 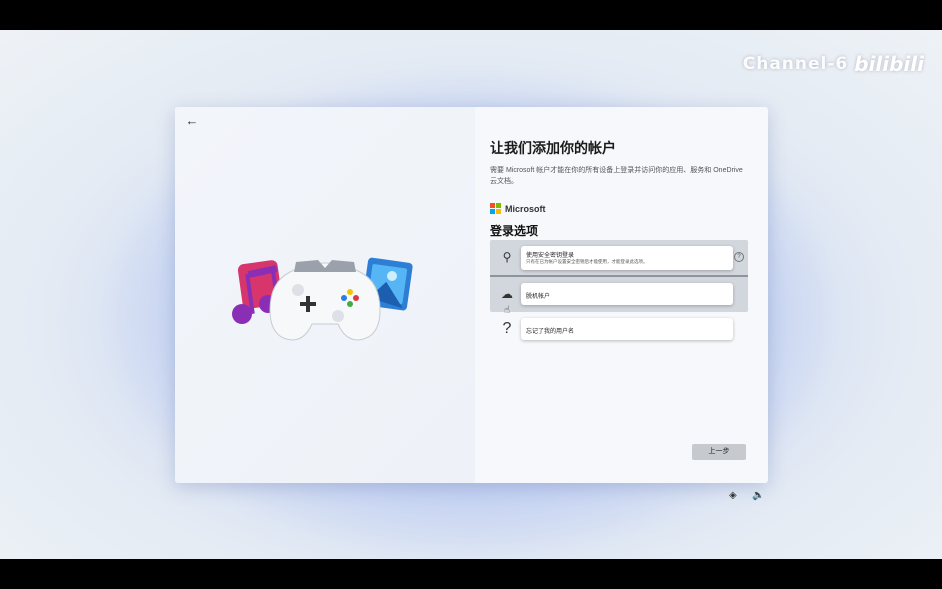 What do you see at coordinates (507, 328) in the screenshot?
I see `question-icon: ?` at bounding box center [507, 328].